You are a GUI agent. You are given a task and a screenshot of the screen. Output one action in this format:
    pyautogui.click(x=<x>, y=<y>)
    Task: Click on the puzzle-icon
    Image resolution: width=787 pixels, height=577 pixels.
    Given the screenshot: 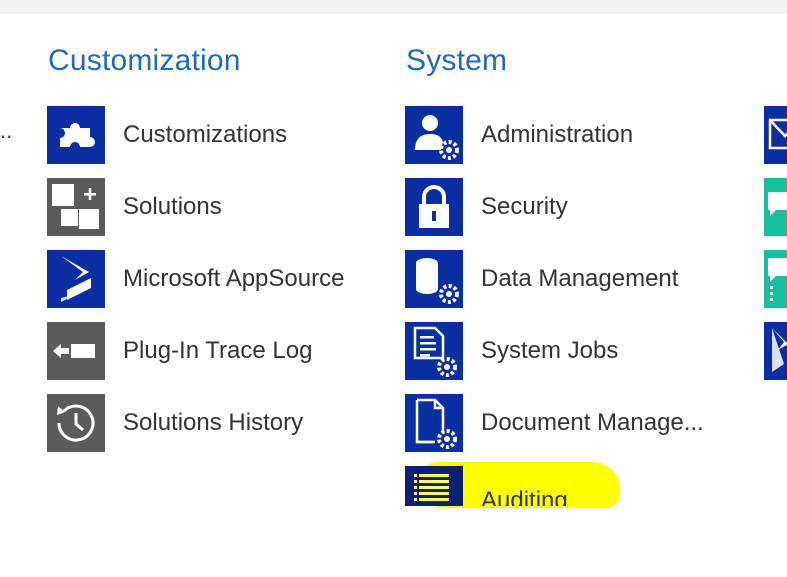 What is the action you would take?
    pyautogui.click(x=76, y=135)
    